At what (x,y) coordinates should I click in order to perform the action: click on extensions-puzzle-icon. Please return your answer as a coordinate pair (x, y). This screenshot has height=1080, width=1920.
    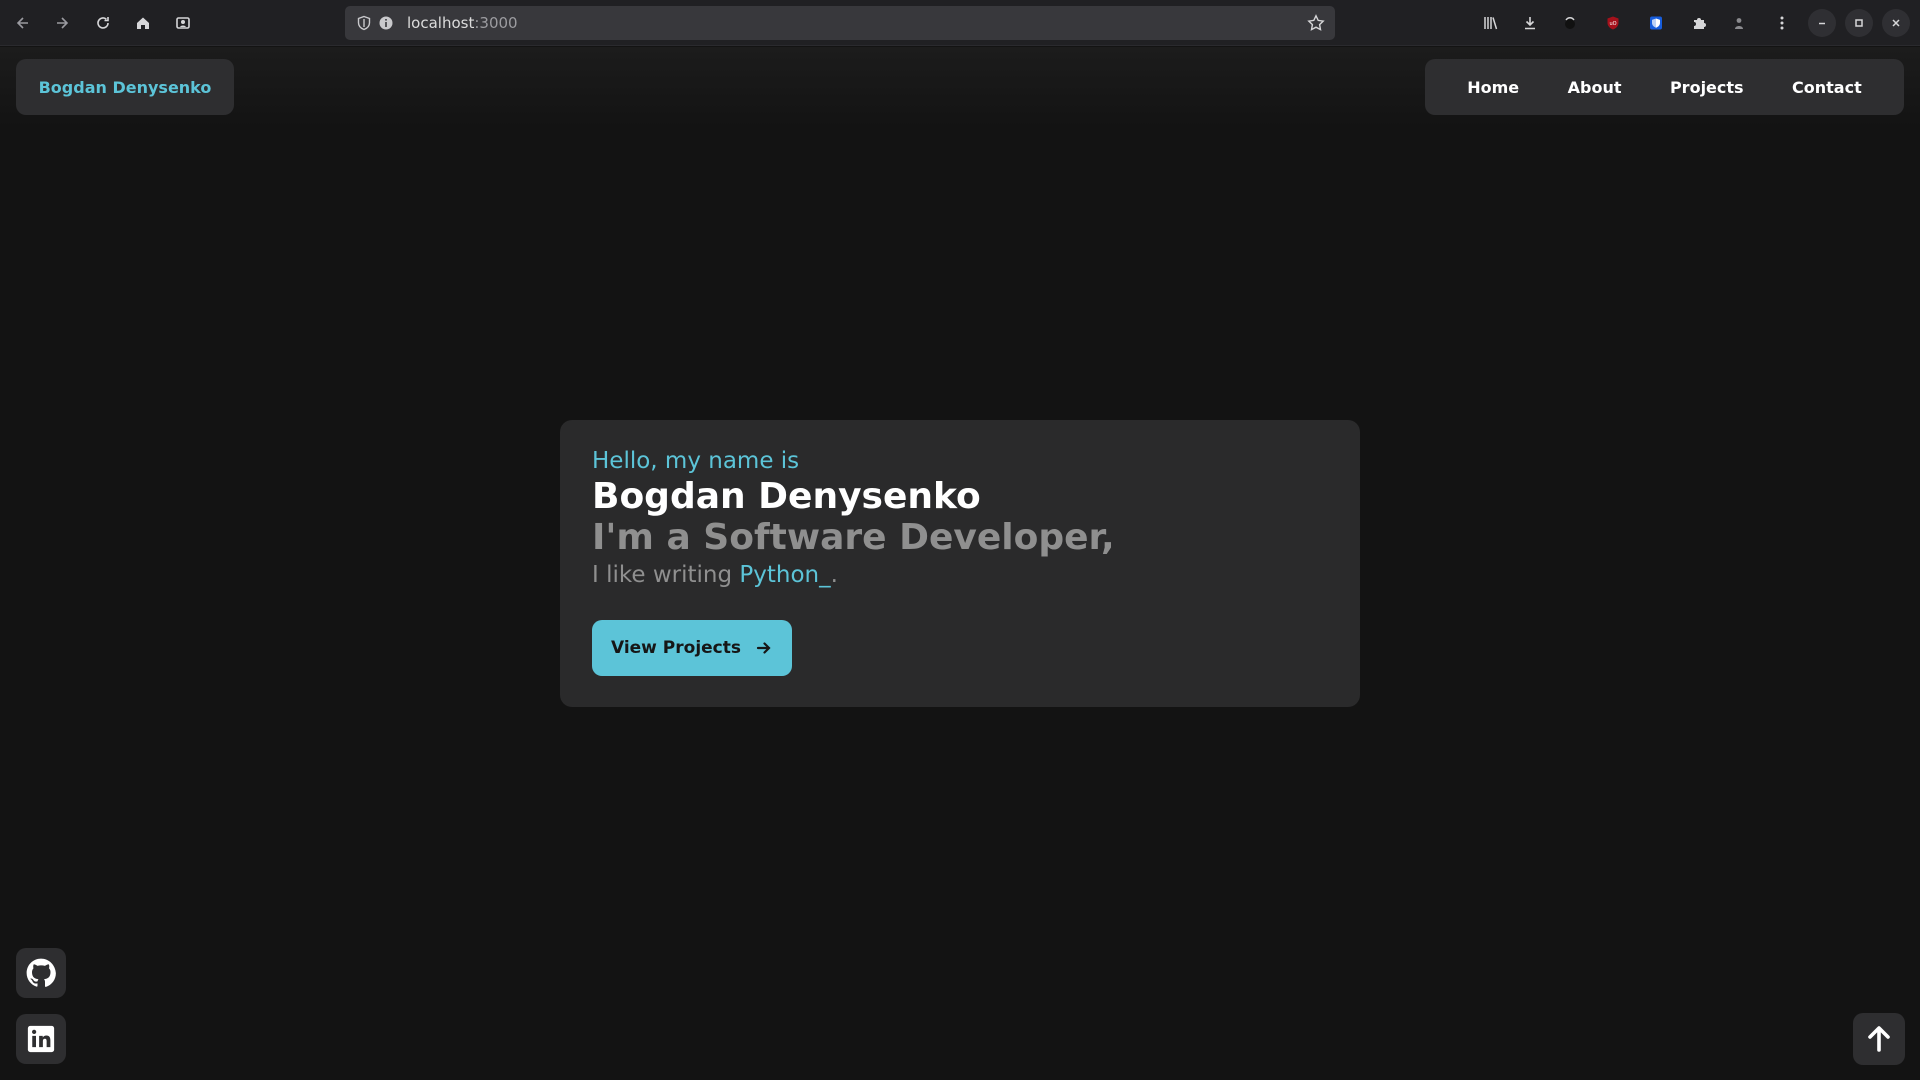
    Looking at the image, I should click on (1699, 23).